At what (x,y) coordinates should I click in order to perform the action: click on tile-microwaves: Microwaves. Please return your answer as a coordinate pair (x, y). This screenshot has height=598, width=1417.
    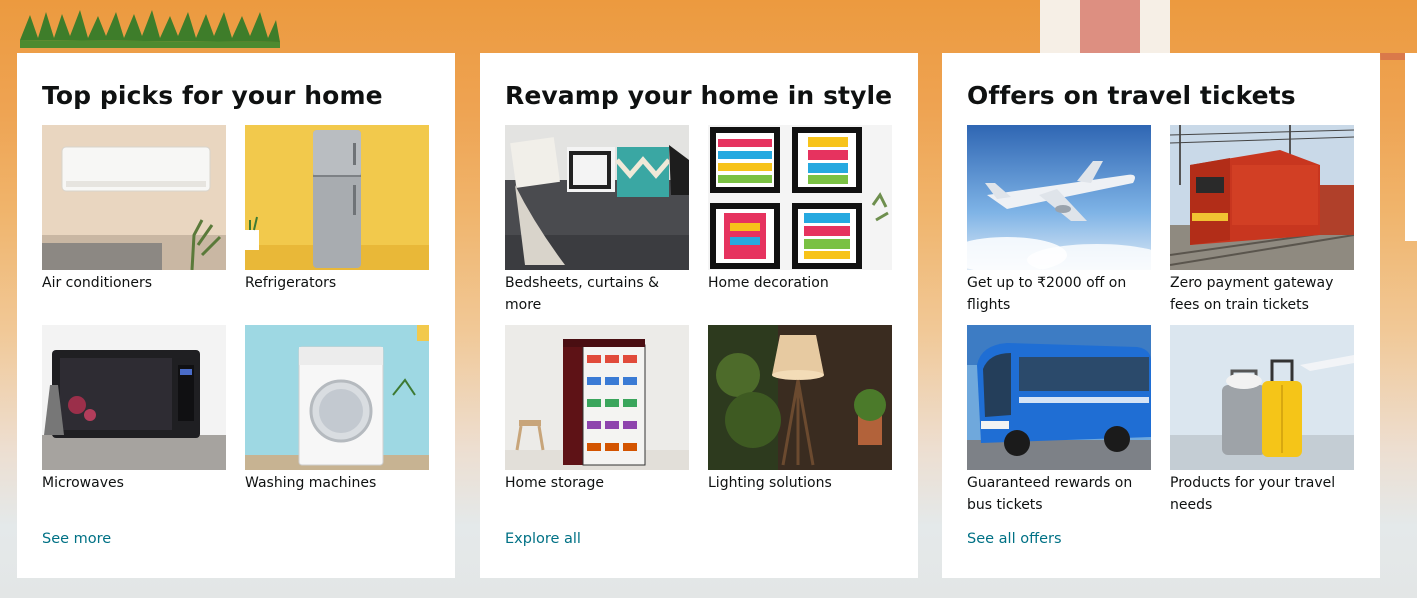
    Looking at the image, I should click on (134, 409).